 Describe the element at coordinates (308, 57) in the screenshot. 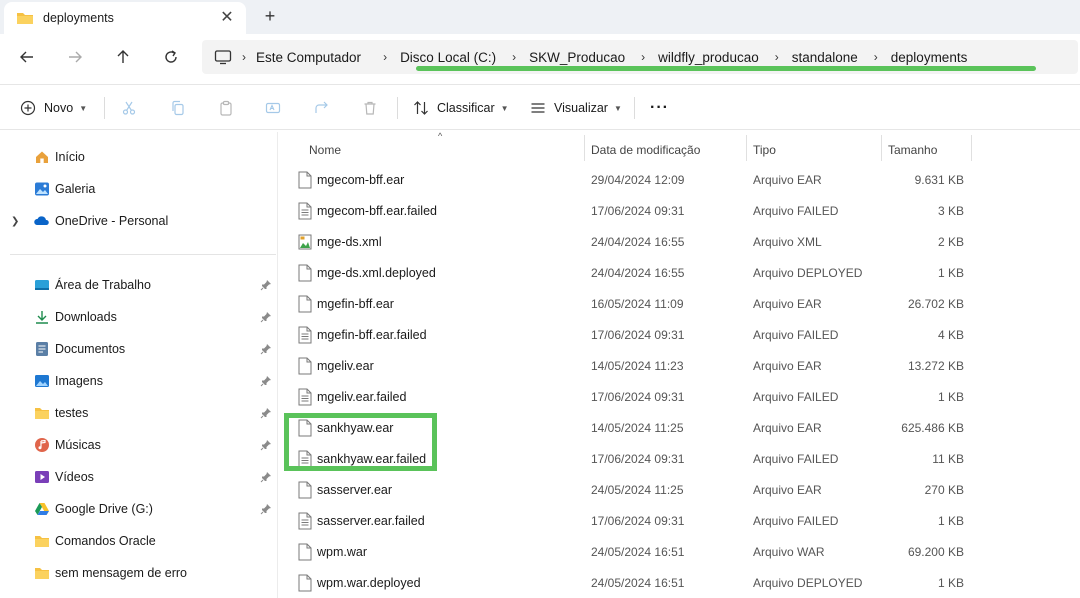

I see `breadcrumb-este-computador: Este Computador` at that location.